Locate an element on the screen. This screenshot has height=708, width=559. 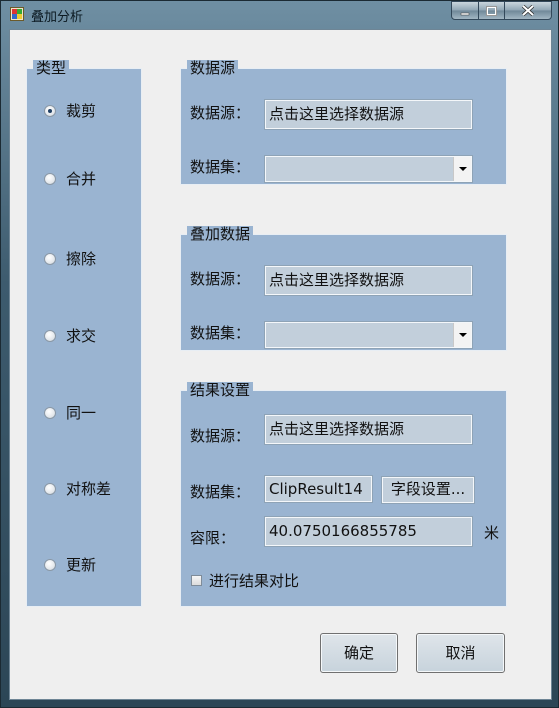
minimize-button is located at coordinates (465, 10).